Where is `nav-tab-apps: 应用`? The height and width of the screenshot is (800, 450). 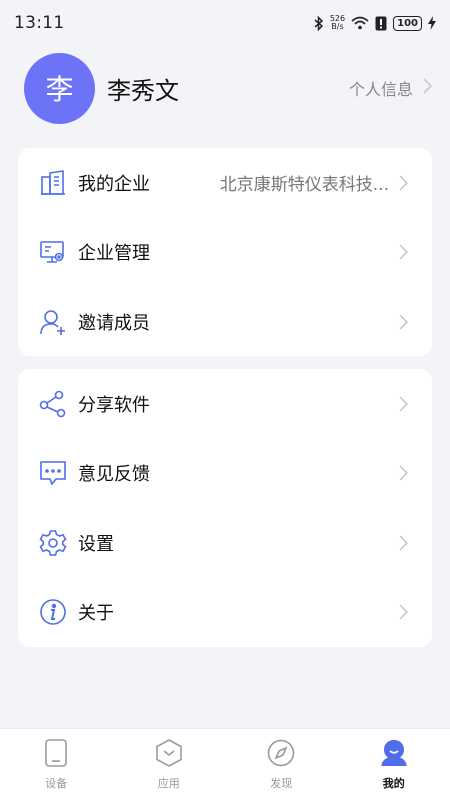 nav-tab-apps: 应用 is located at coordinates (169, 764).